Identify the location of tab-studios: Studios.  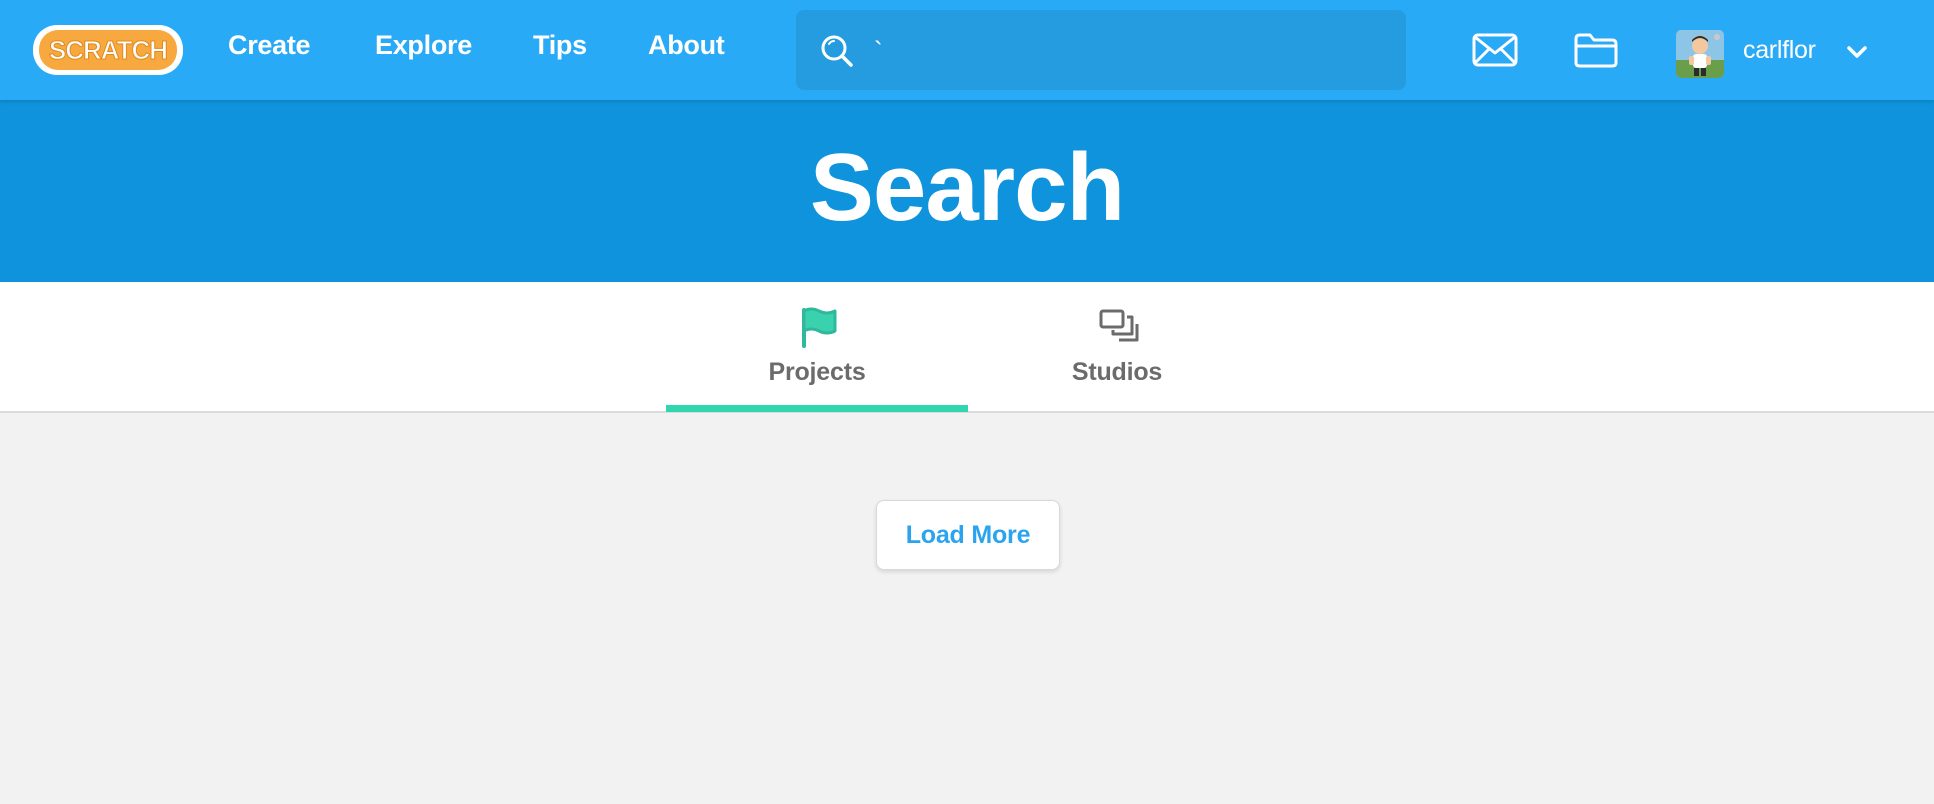
(1117, 346).